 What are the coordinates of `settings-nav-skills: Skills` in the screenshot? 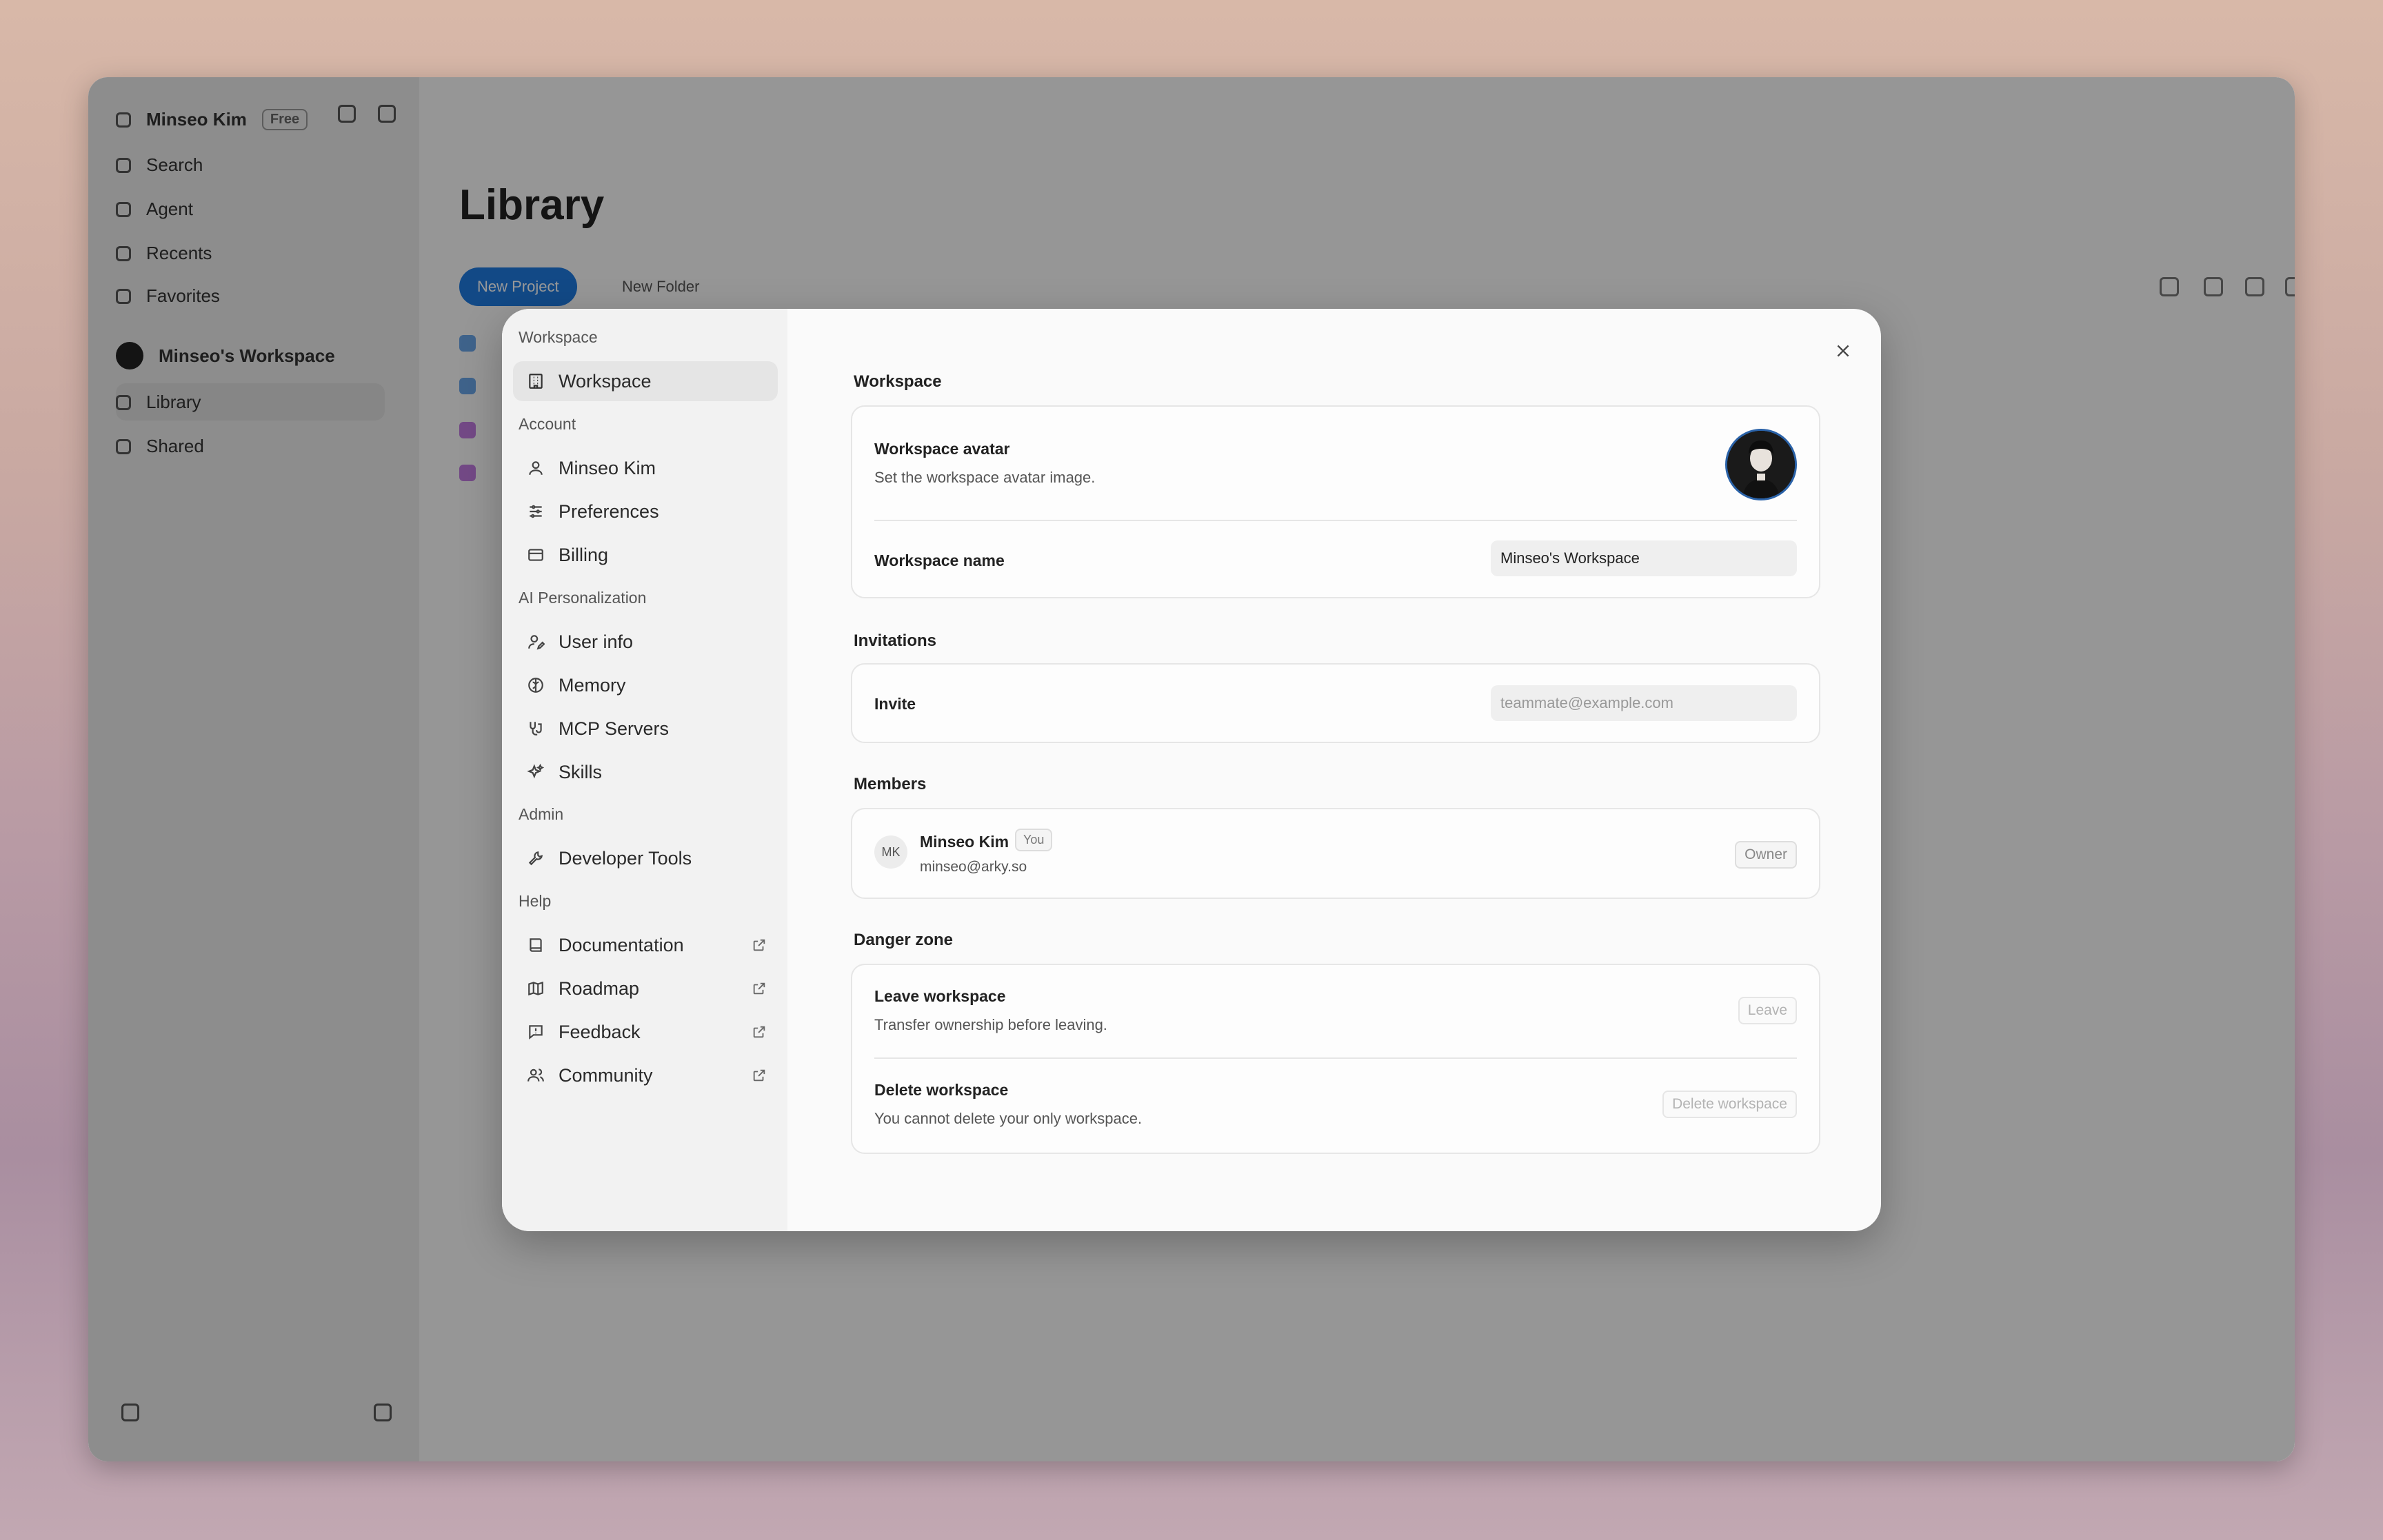 It's located at (645, 772).